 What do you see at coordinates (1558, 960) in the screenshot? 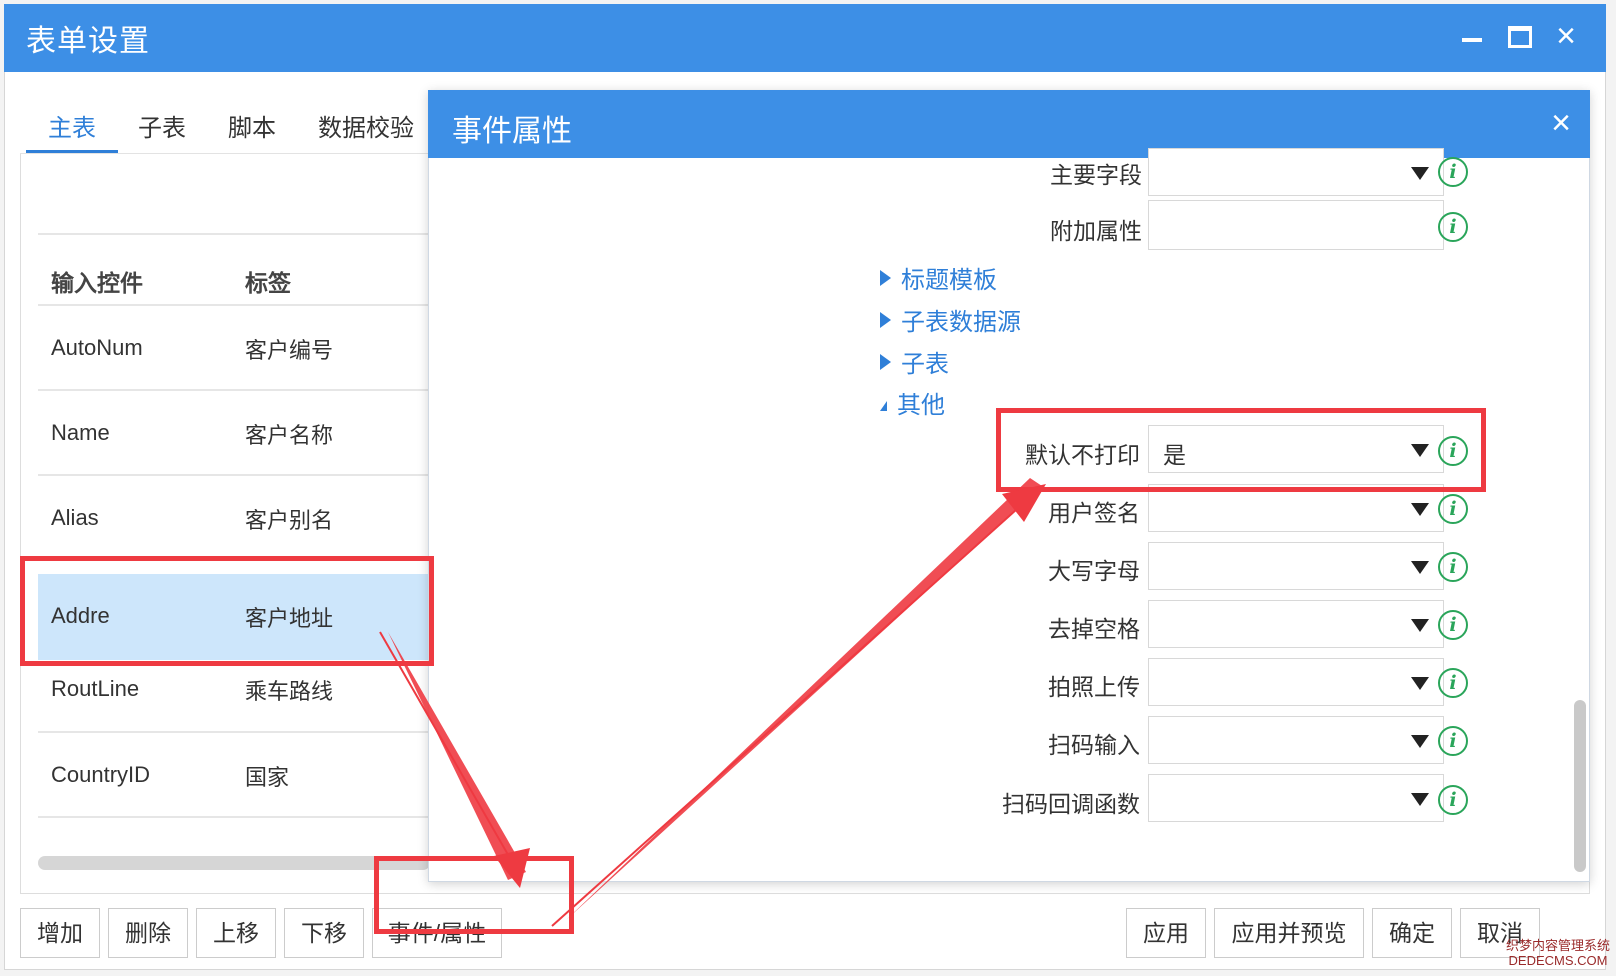
I see `watermark-line: DEDECMS.COM` at bounding box center [1558, 960].